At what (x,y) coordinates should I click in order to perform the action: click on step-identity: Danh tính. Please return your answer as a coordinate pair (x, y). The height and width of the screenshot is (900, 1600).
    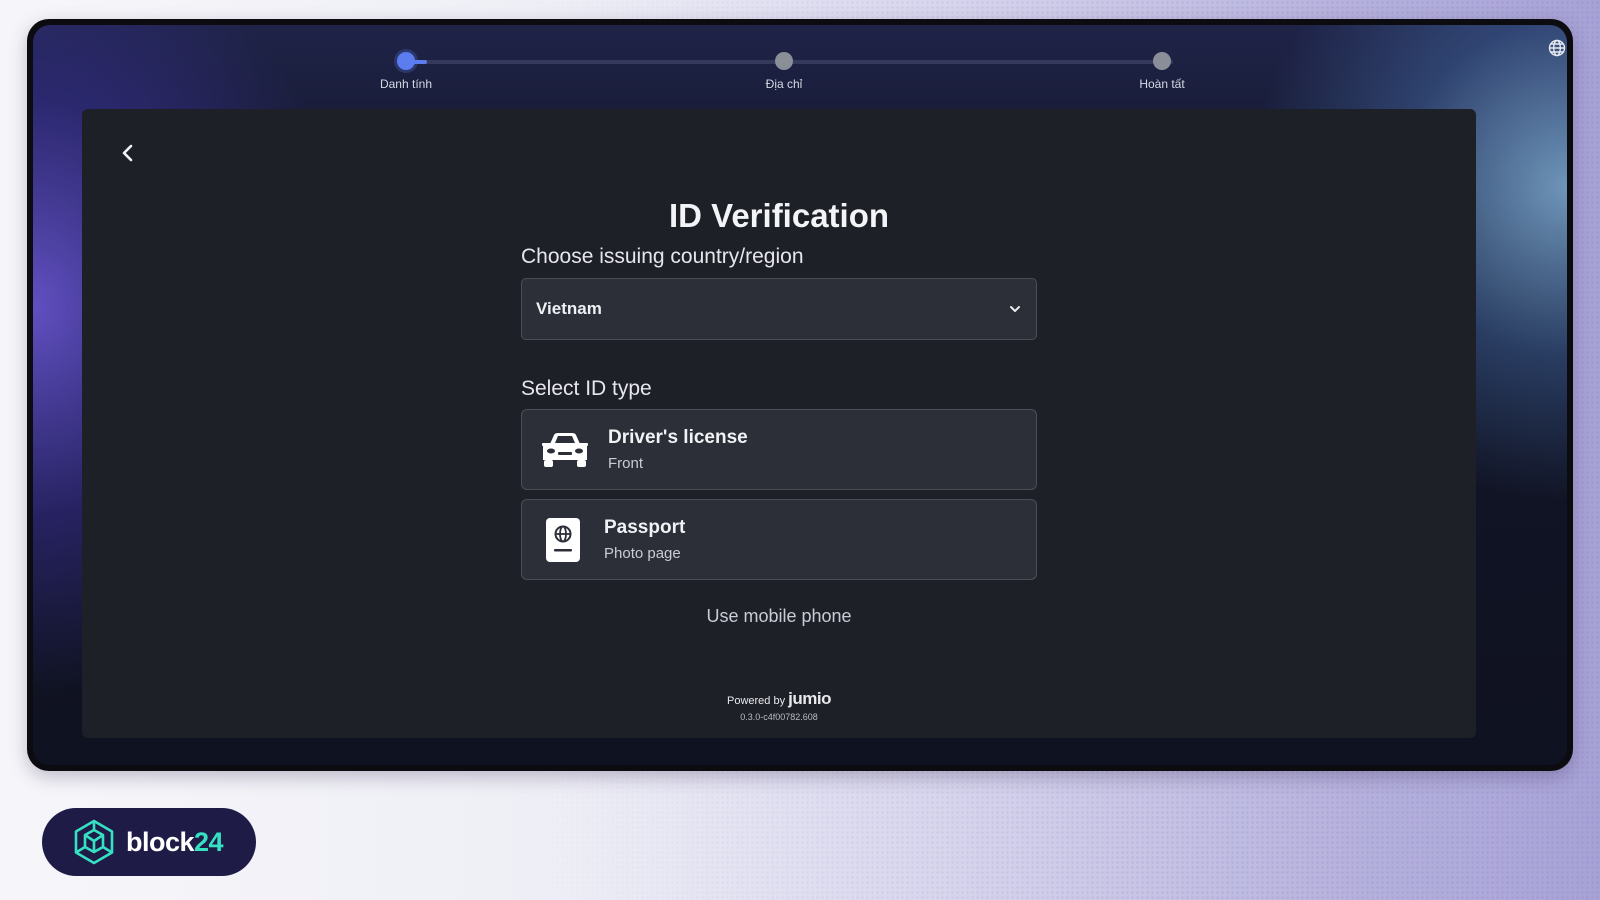
    Looking at the image, I should click on (406, 71).